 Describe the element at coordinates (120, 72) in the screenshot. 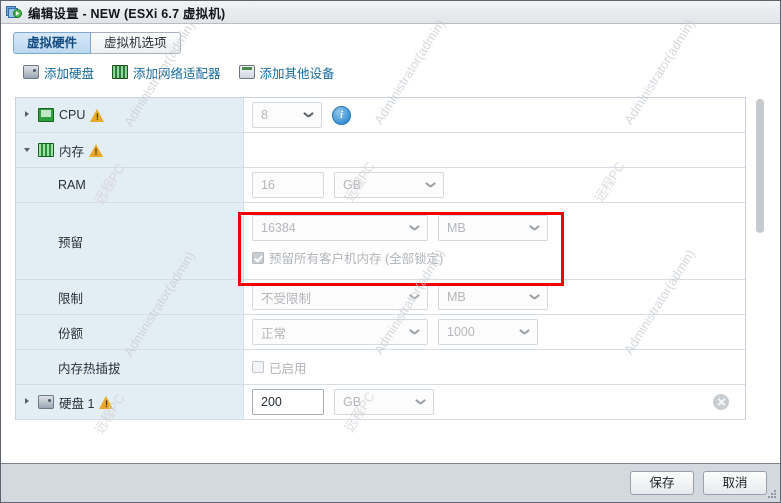

I see `network-adapter-icon` at that location.